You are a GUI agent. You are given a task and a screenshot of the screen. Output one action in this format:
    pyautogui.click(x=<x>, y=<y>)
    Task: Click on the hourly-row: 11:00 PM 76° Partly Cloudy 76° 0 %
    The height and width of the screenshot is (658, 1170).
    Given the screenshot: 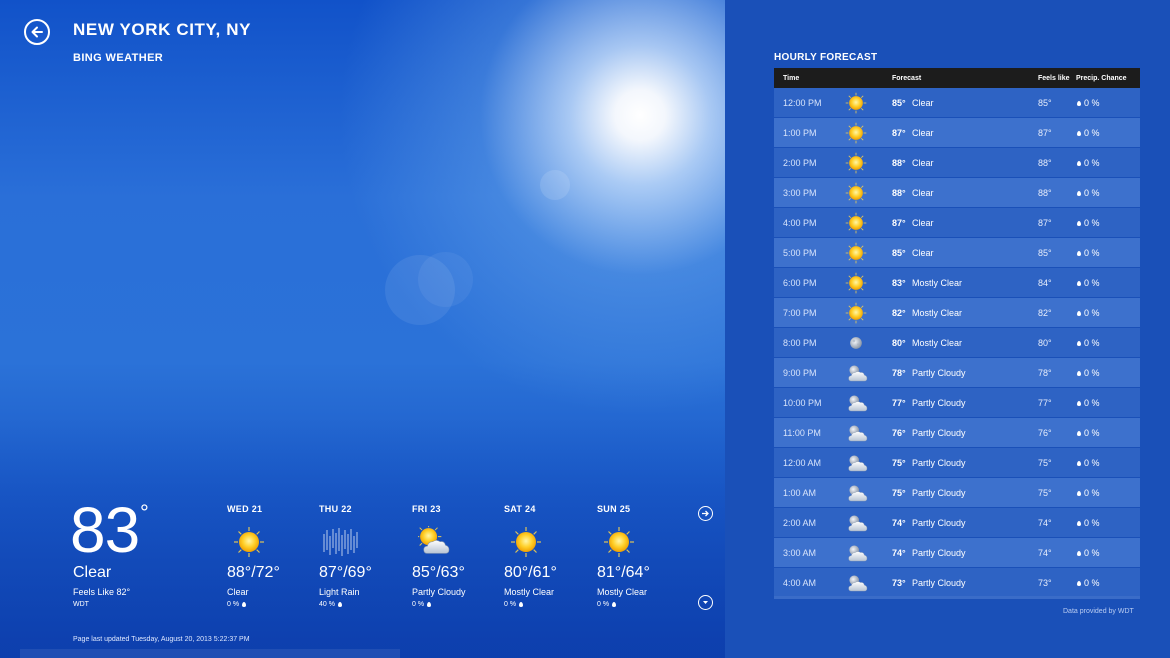 What is the action you would take?
    pyautogui.click(x=957, y=433)
    